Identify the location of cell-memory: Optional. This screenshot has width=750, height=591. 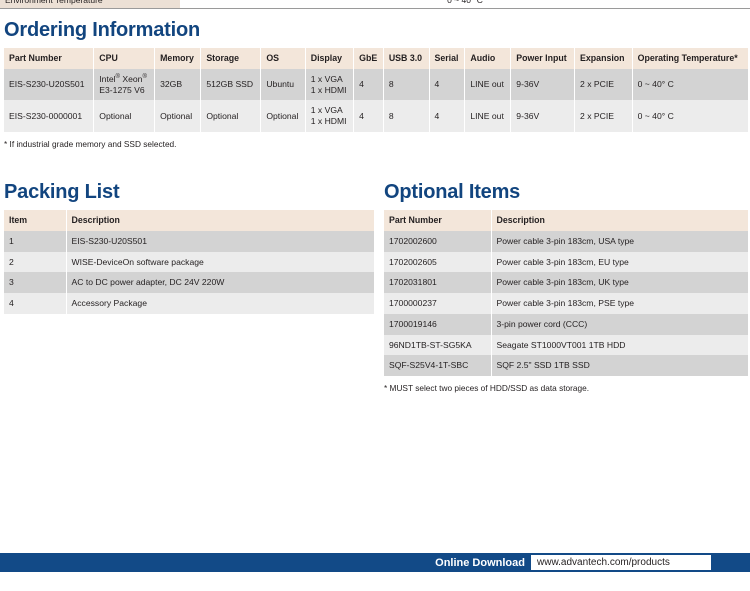
(178, 116).